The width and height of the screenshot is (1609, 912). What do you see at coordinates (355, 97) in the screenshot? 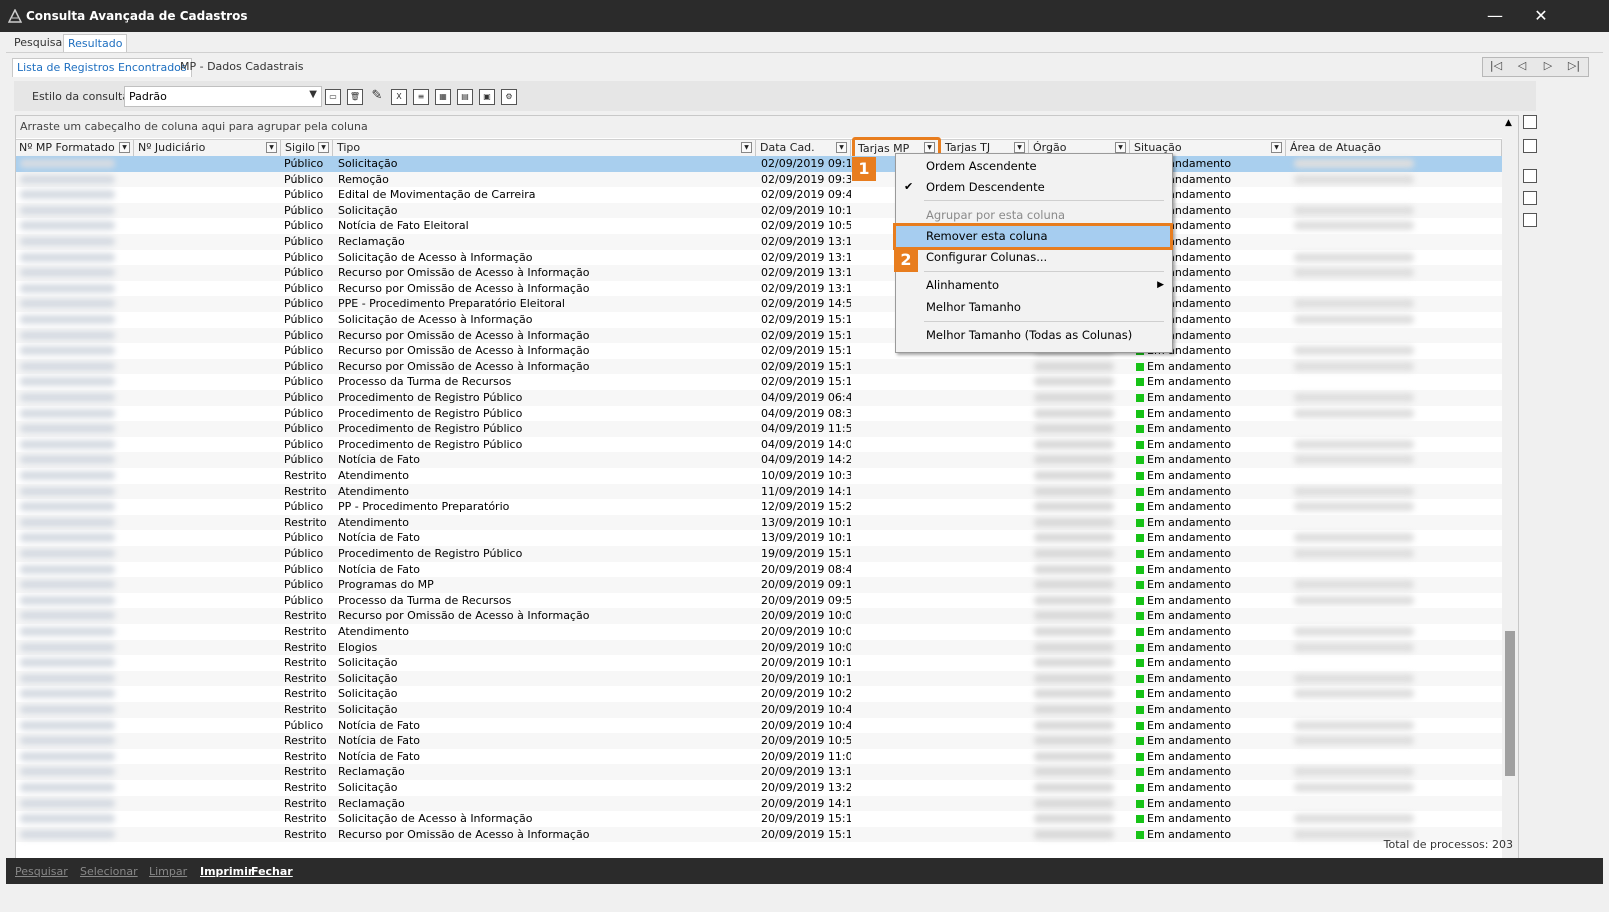
I see `delete-icon: 🗑` at bounding box center [355, 97].